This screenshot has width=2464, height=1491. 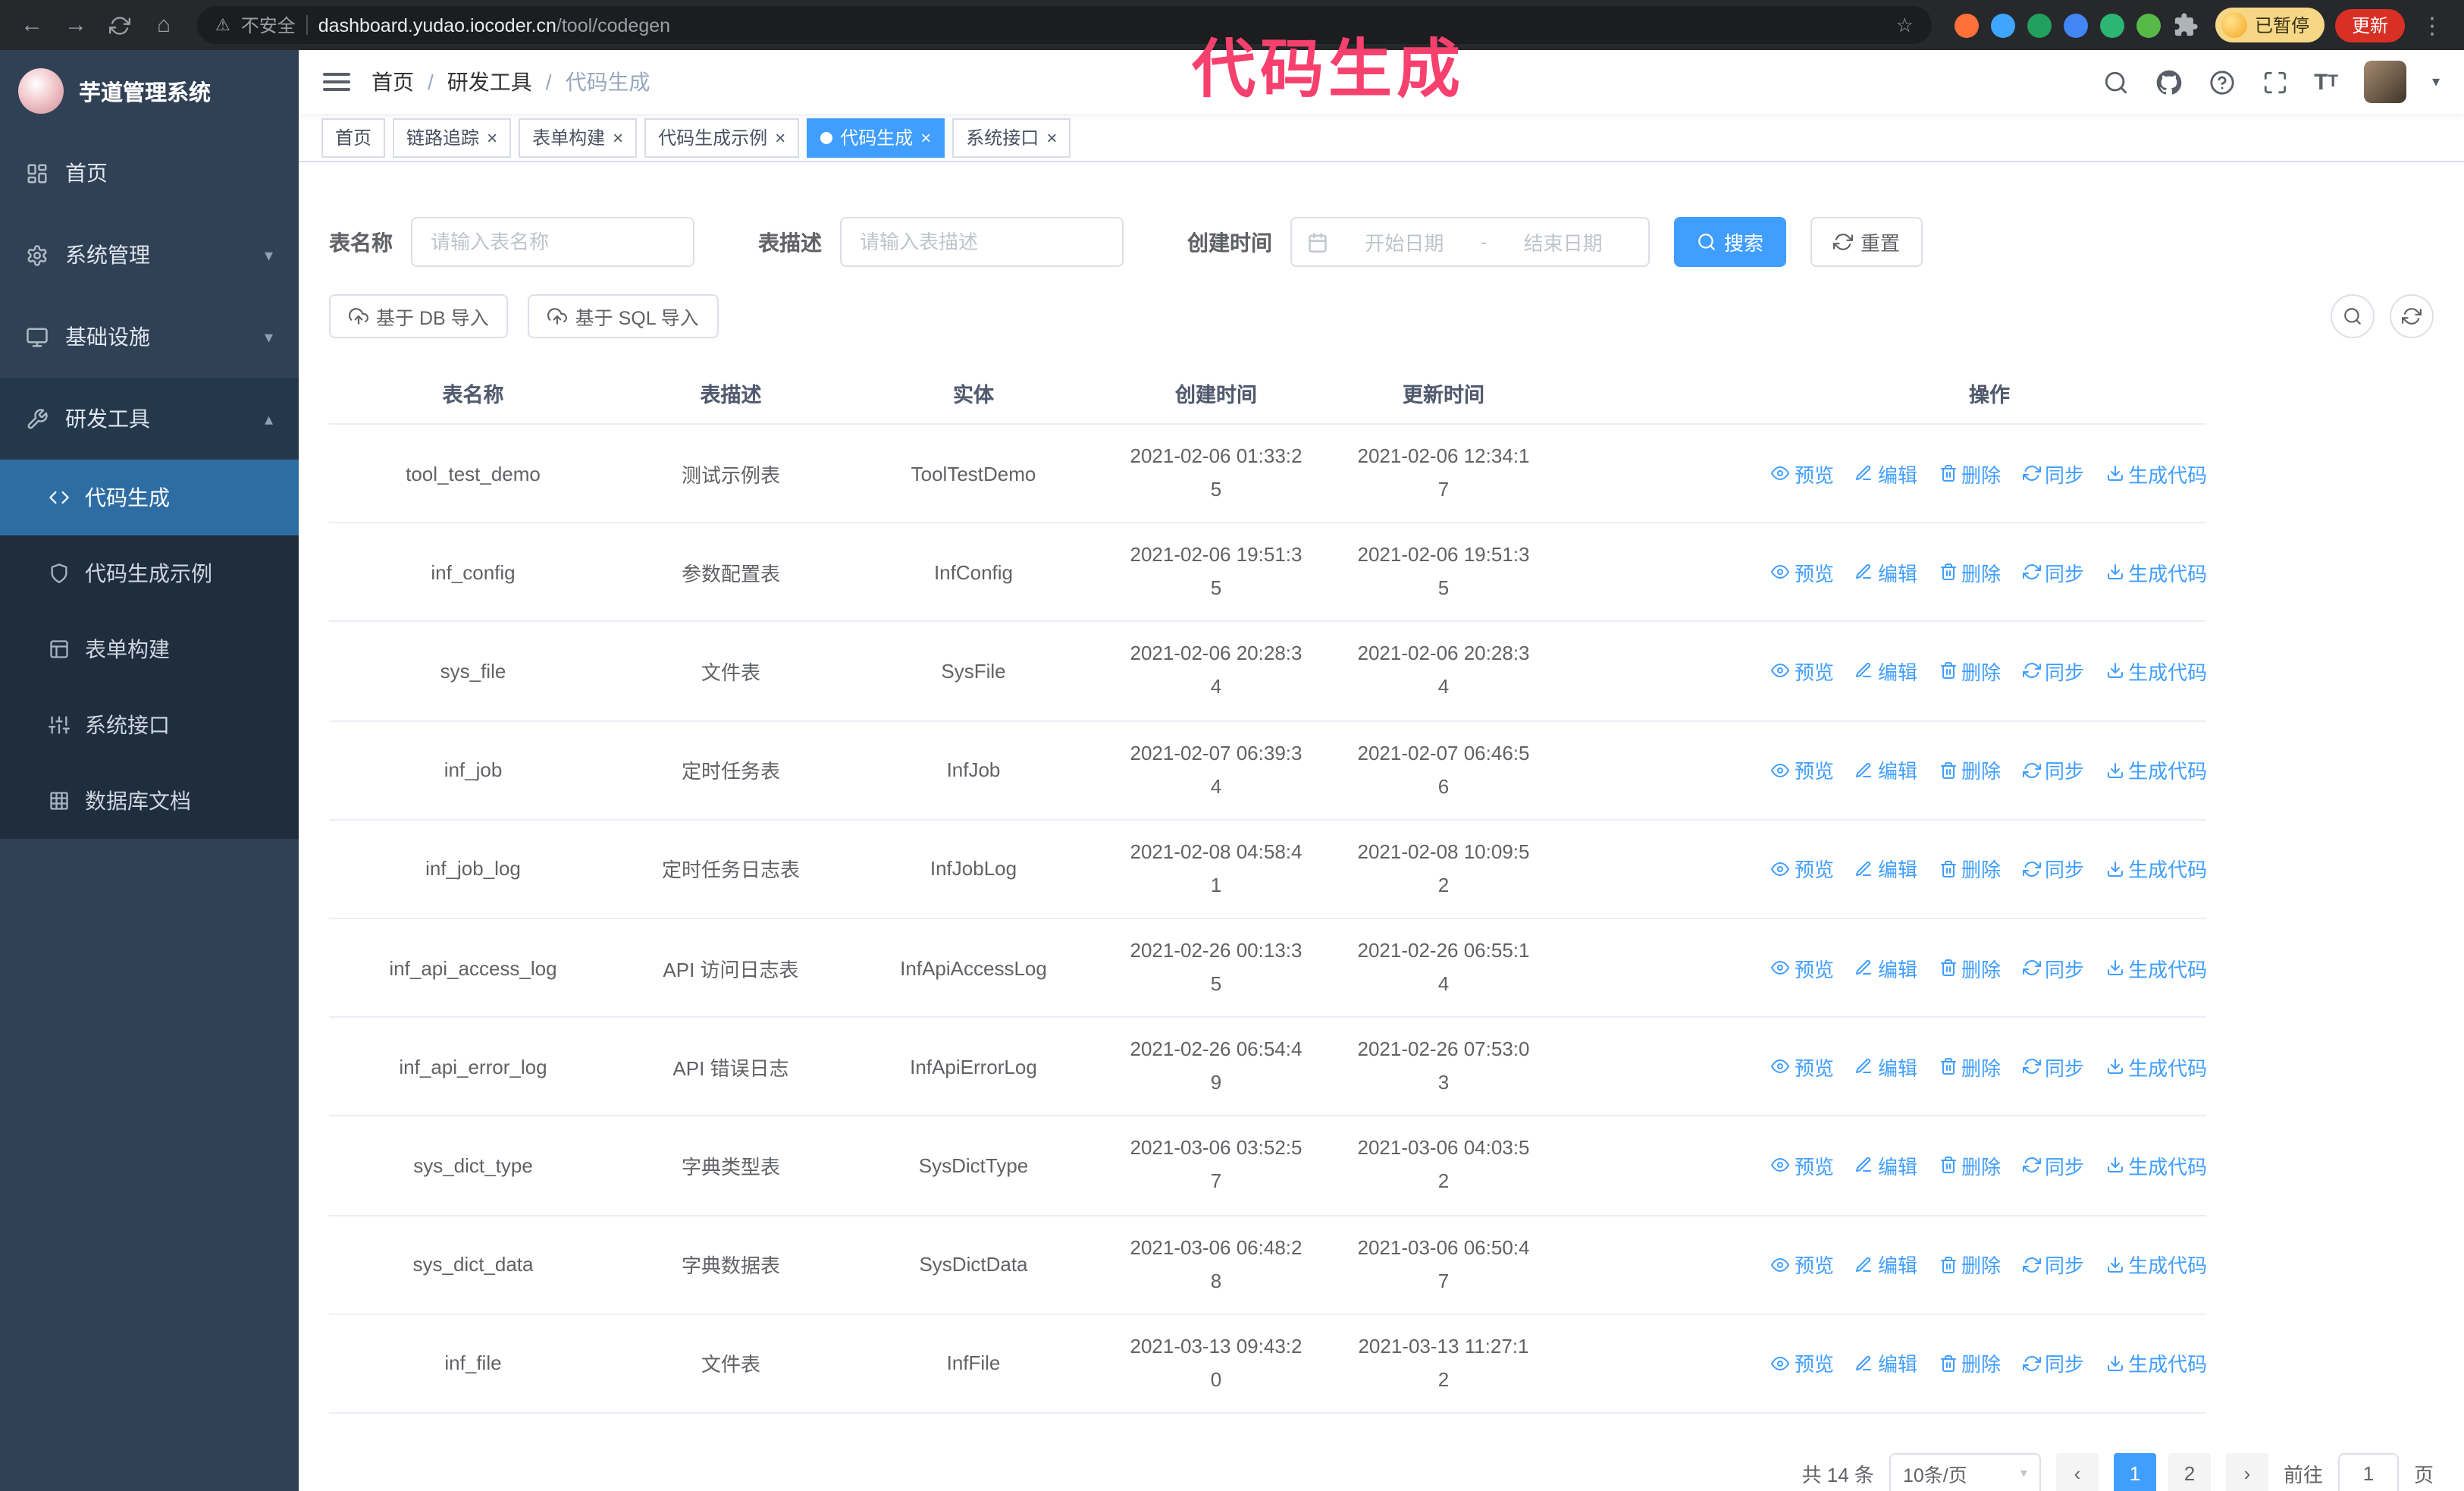 What do you see at coordinates (150, 337) in the screenshot?
I see `sidebar-item-infra: 基础设施 ▾` at bounding box center [150, 337].